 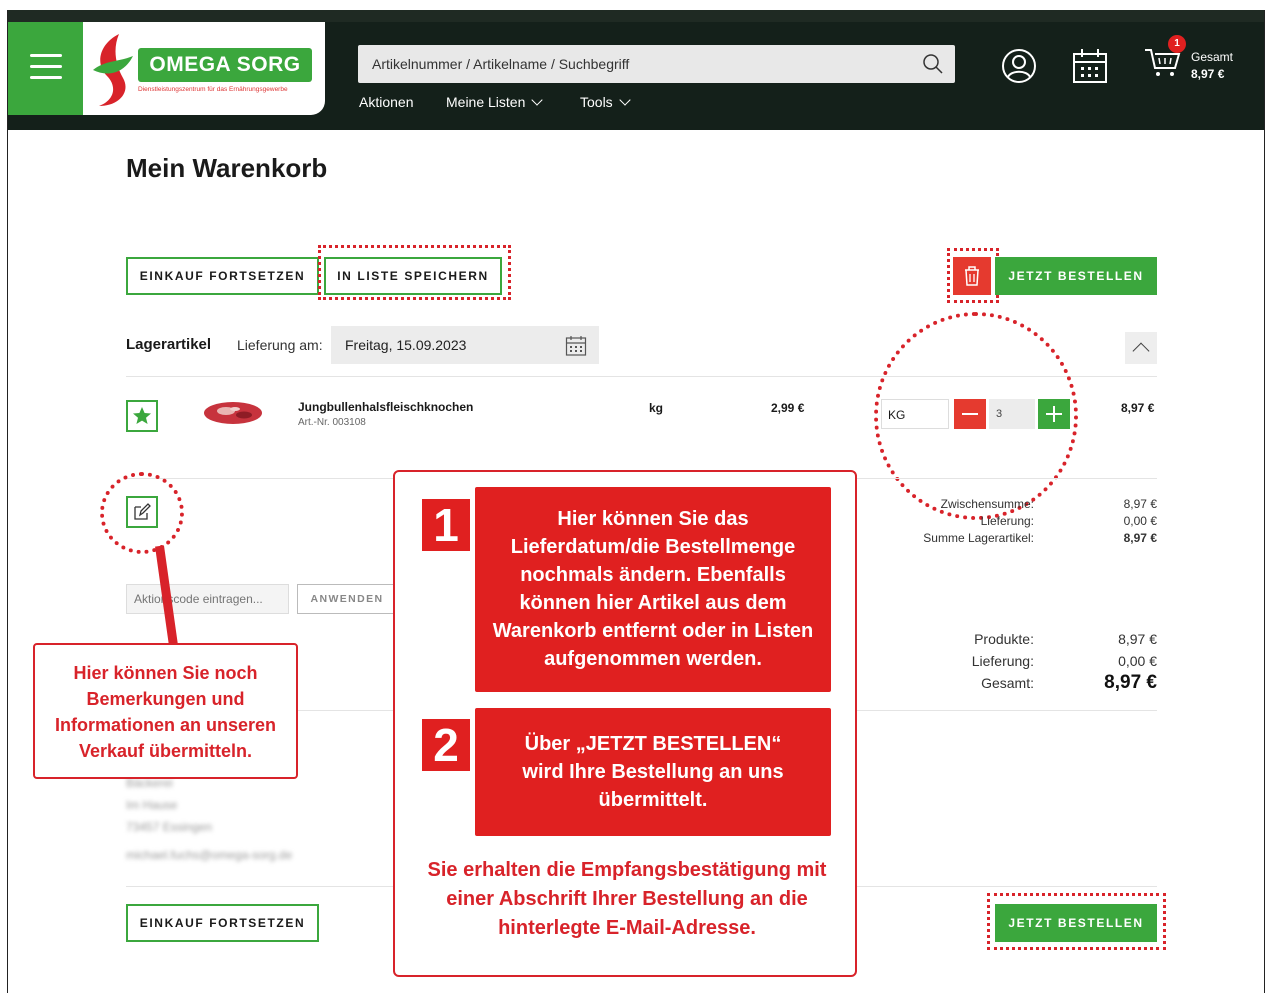 I want to click on subtotal-value: 8,97 €, so click(x=1140, y=504).